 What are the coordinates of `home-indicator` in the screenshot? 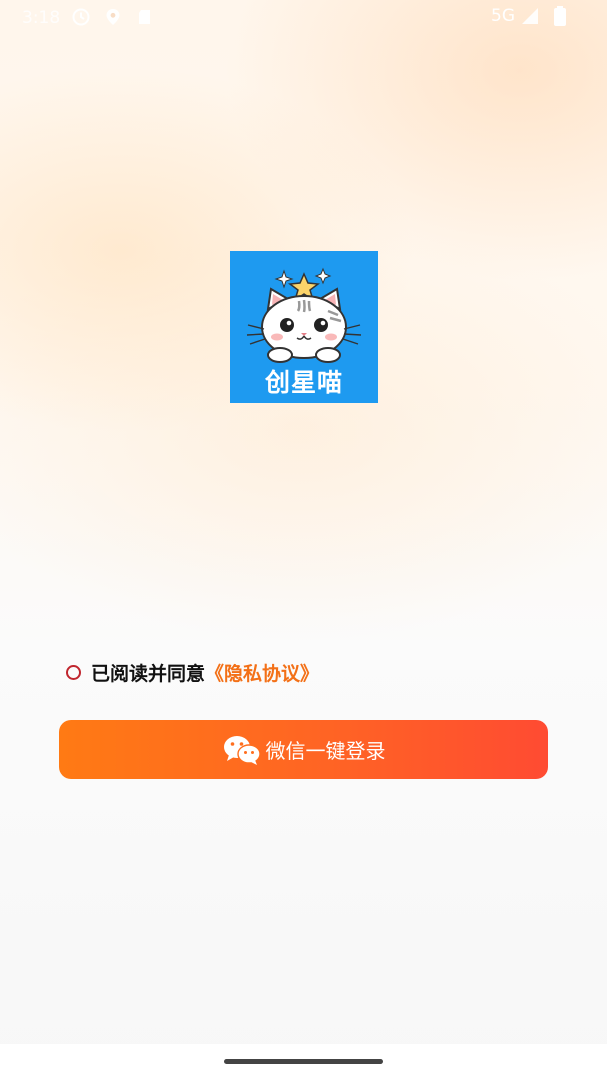 It's located at (303, 1061).